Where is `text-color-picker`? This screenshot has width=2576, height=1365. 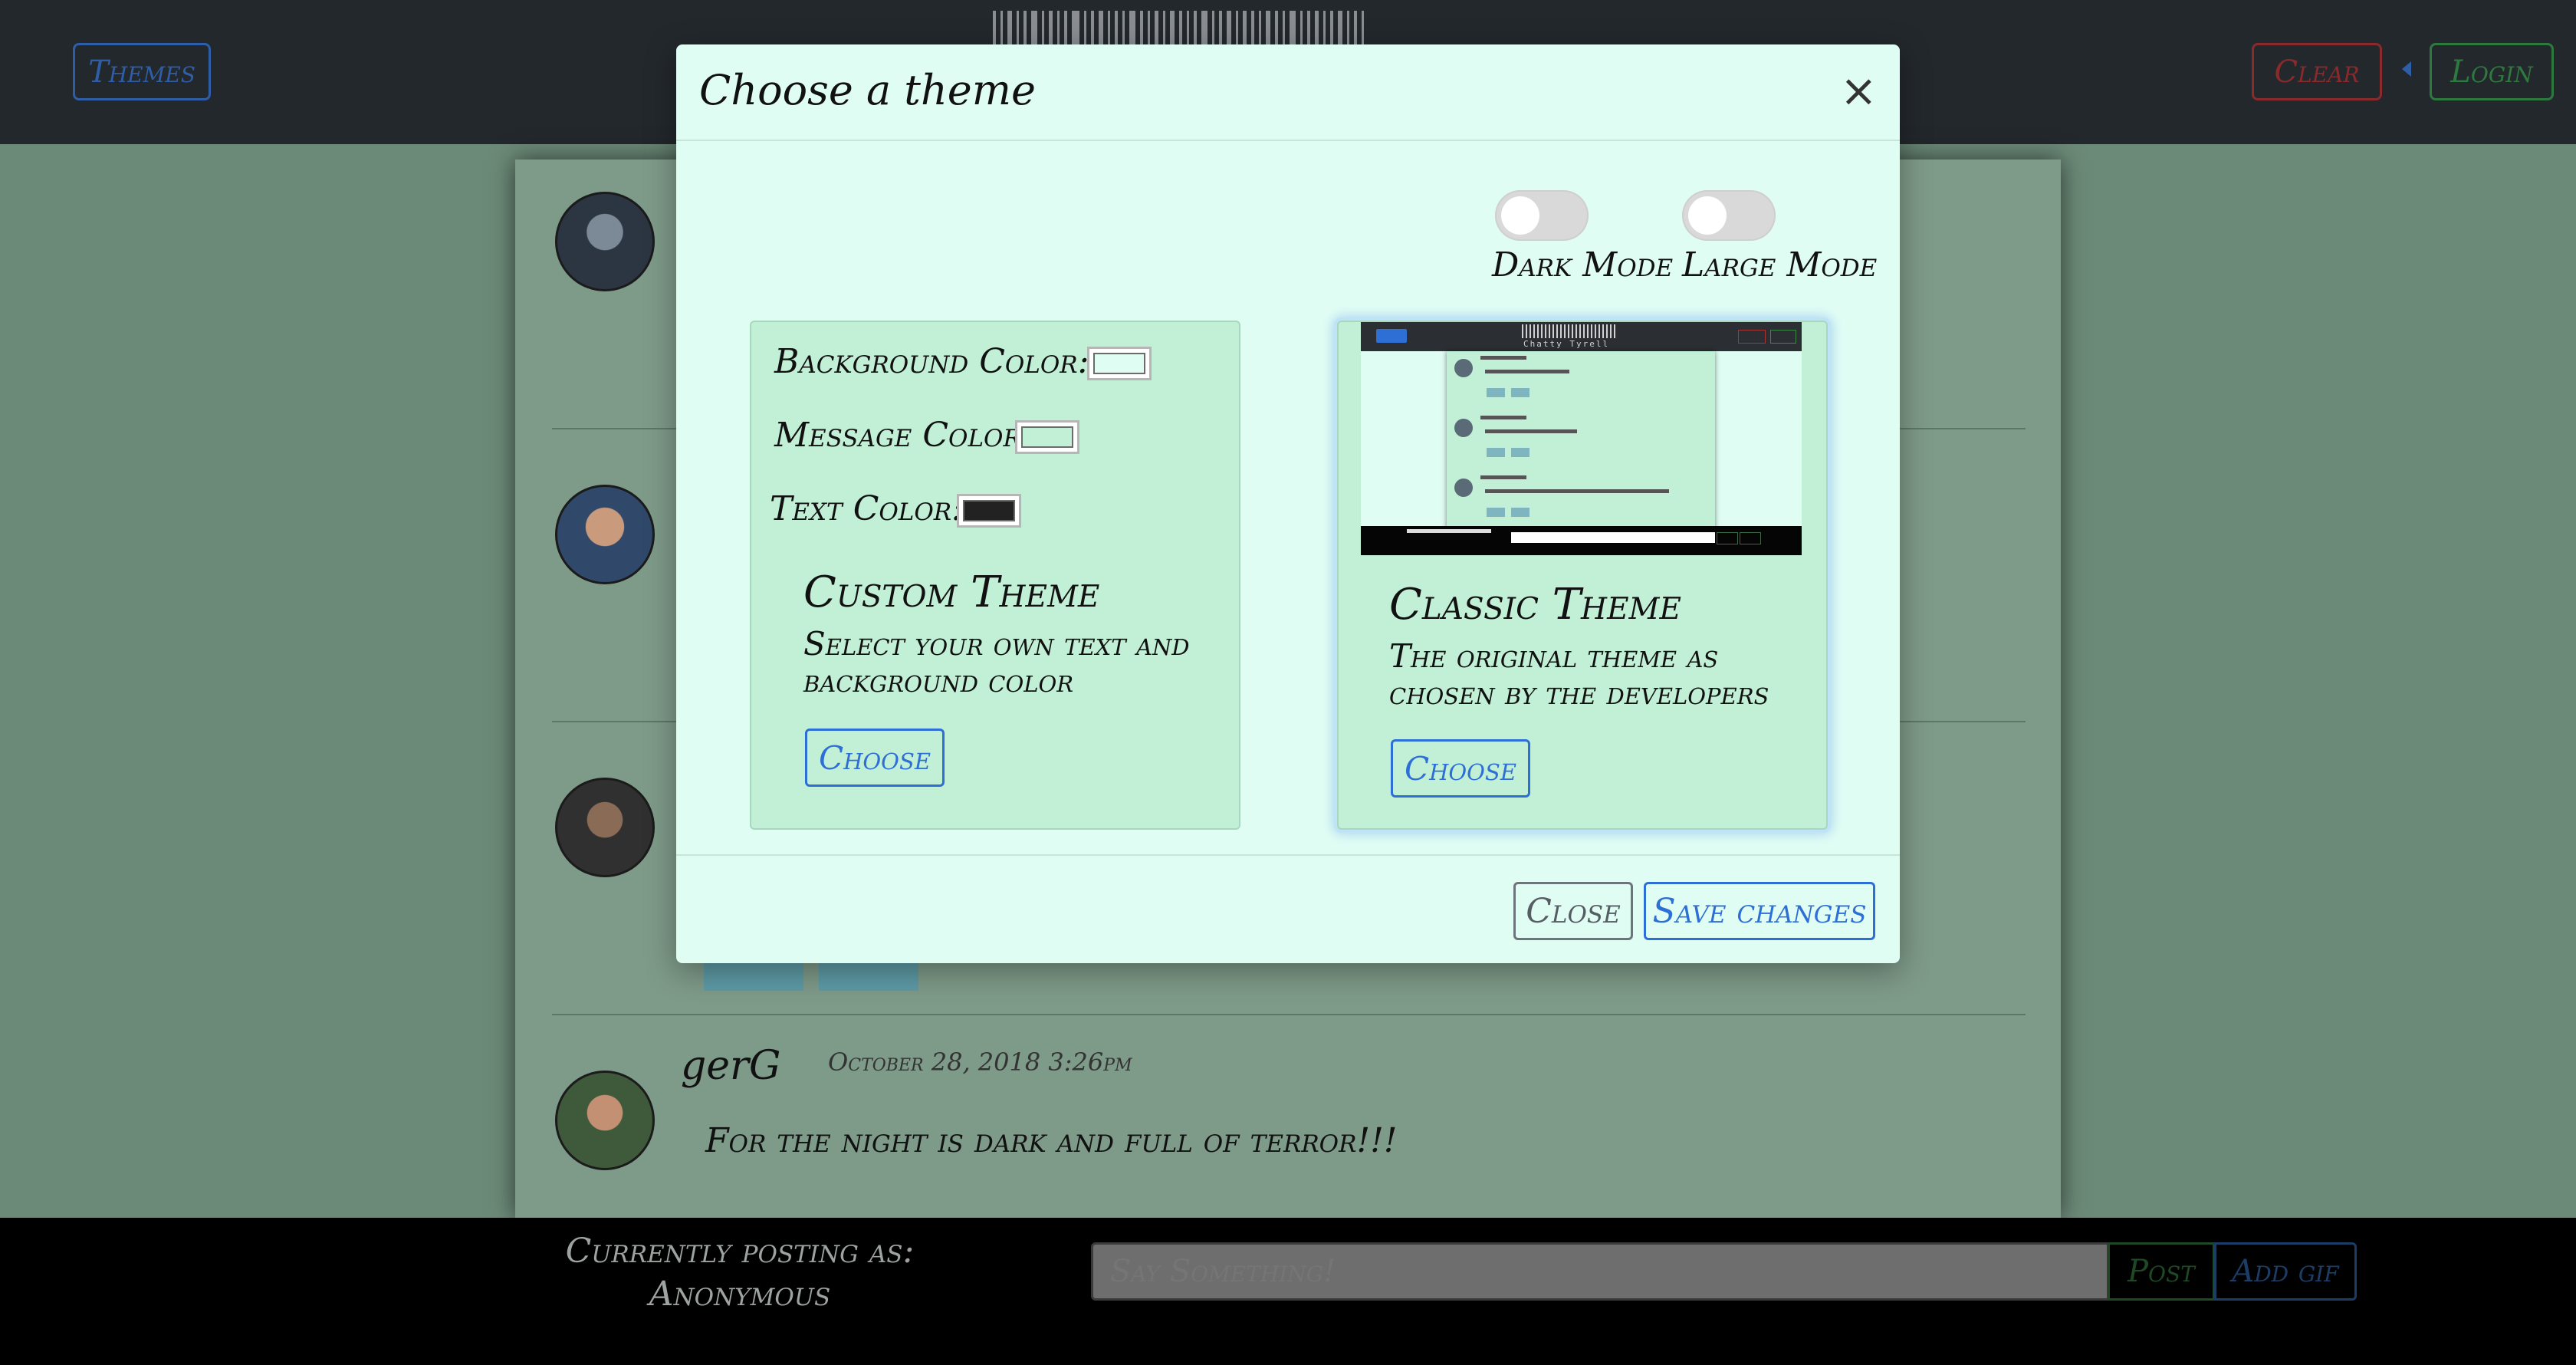
text-color-picker is located at coordinates (989, 511).